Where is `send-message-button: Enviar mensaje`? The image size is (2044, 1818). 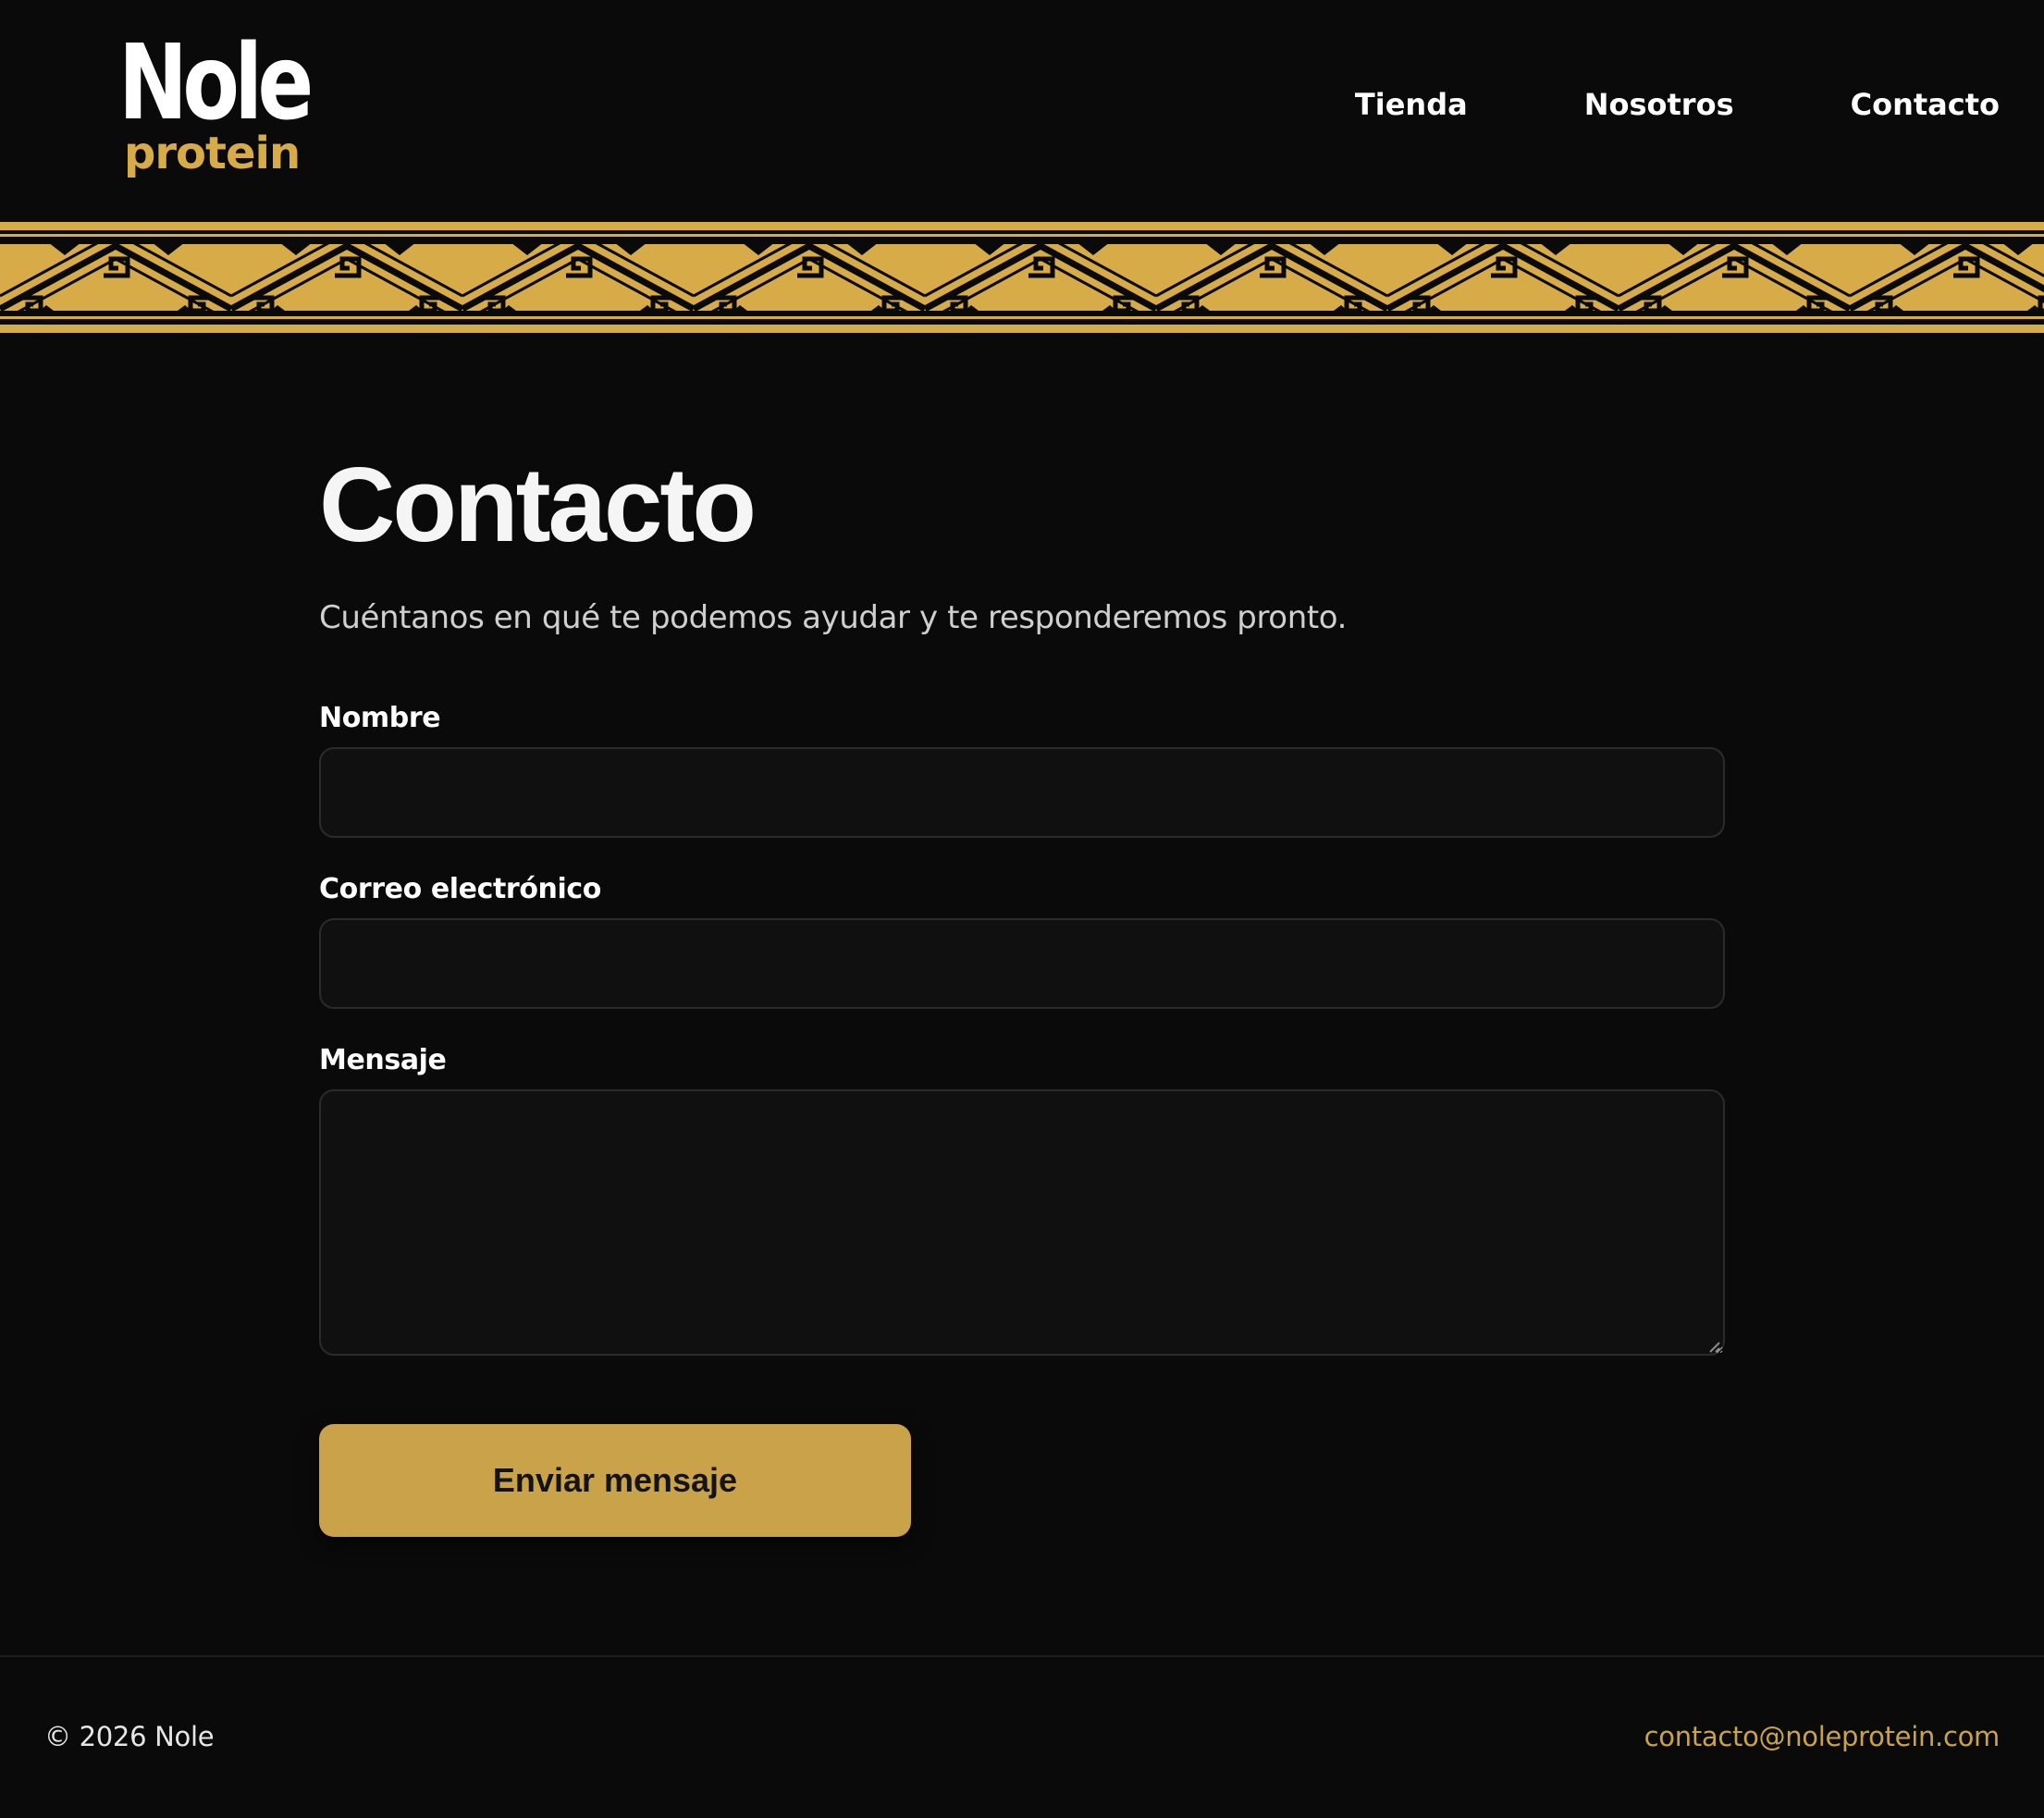 send-message-button: Enviar mensaje is located at coordinates (615, 1481).